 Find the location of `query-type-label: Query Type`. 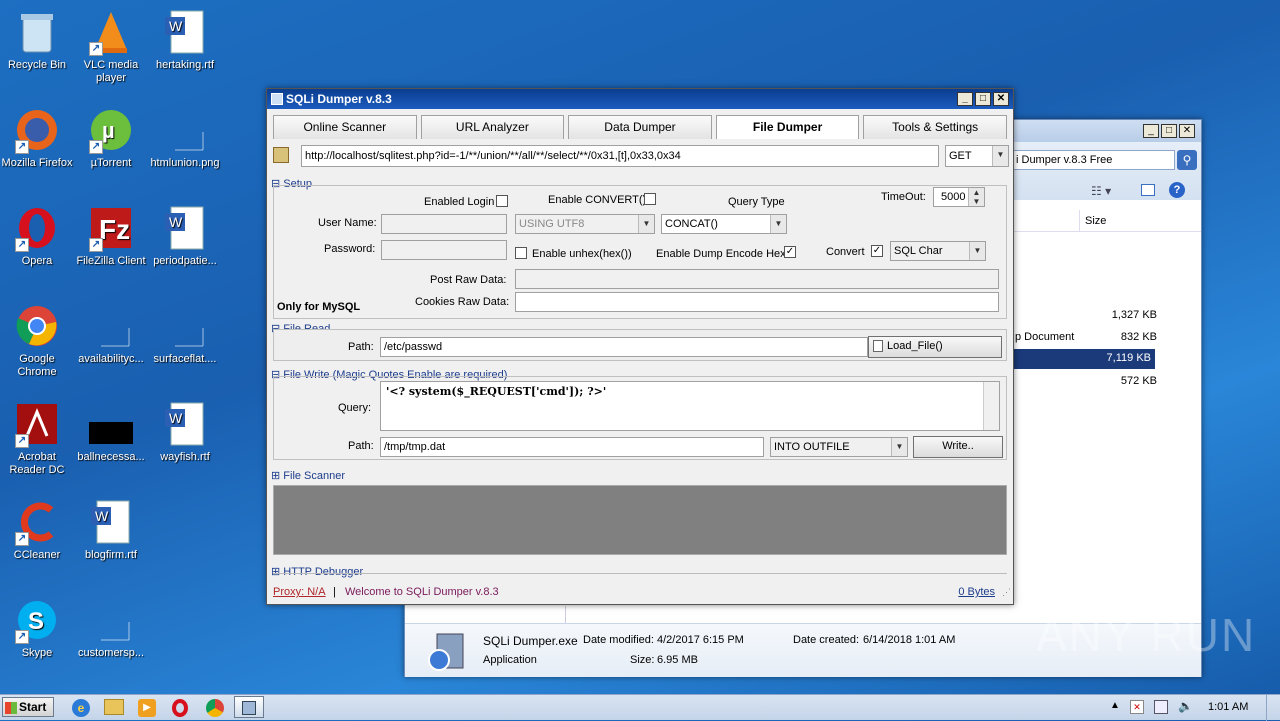

query-type-label: Query Type is located at coordinates (756, 202).